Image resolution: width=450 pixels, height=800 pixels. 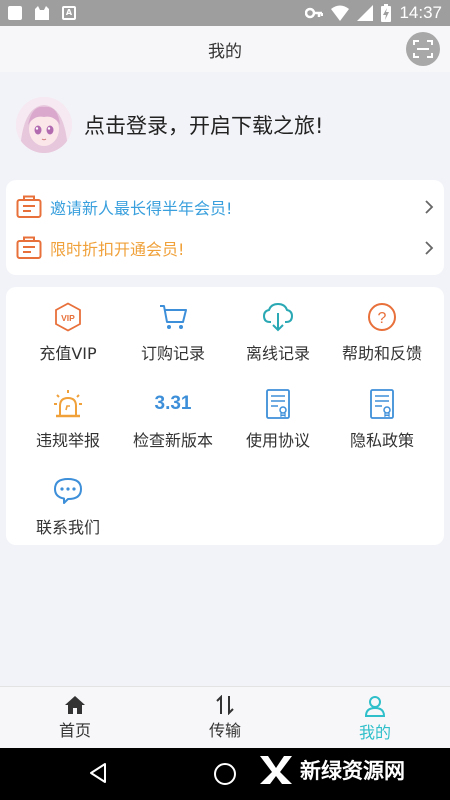 I want to click on promo-discount-label: 限时折扣开通会员!, so click(x=117, y=249).